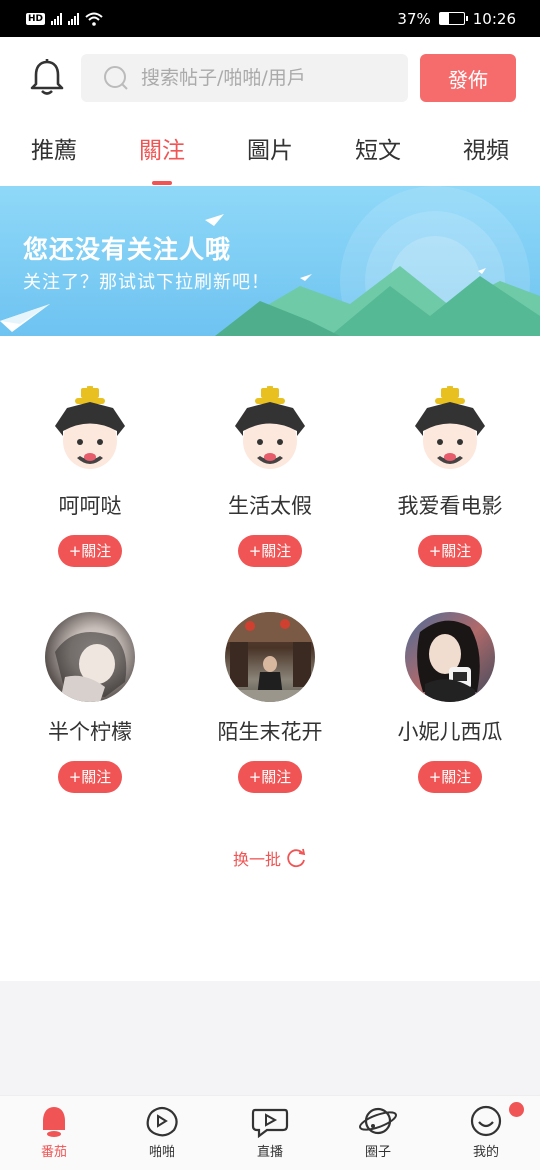 The width and height of the screenshot is (540, 1170). I want to click on nav-label: 直播, so click(269, 1152).